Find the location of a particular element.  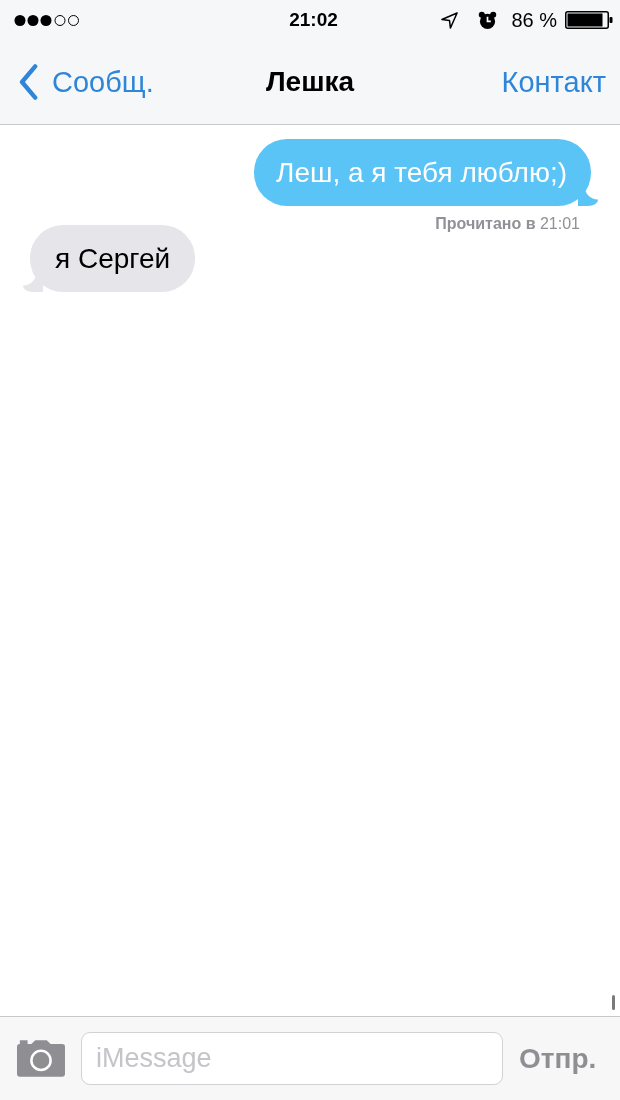

status-time: 21:02 is located at coordinates (313, 20).